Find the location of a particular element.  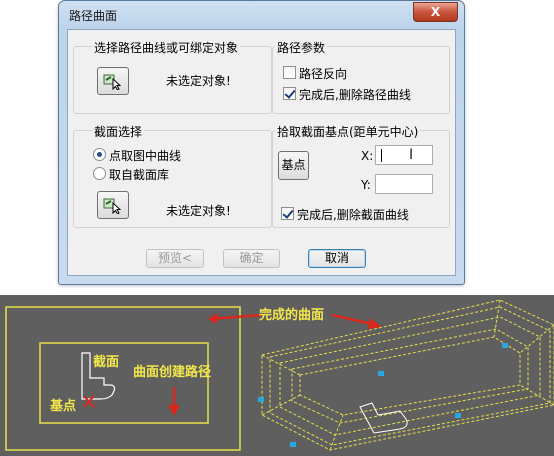

radio-section-library-label: 取自截面库 is located at coordinates (139, 175).